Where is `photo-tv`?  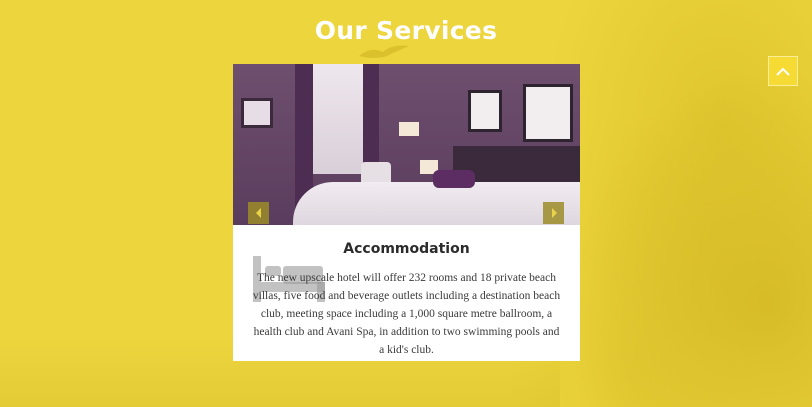 photo-tv is located at coordinates (257, 113).